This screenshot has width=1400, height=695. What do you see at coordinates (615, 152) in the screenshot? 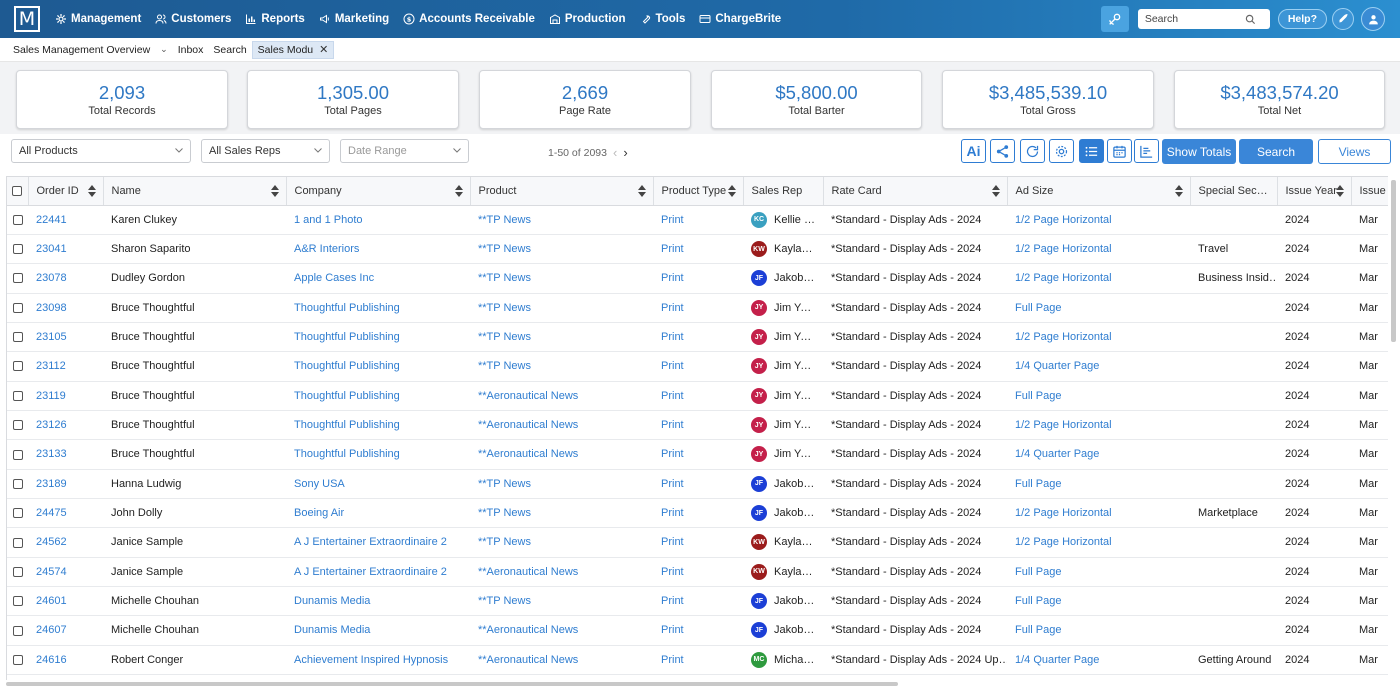
I see `prev-page-icon: ‹` at bounding box center [615, 152].